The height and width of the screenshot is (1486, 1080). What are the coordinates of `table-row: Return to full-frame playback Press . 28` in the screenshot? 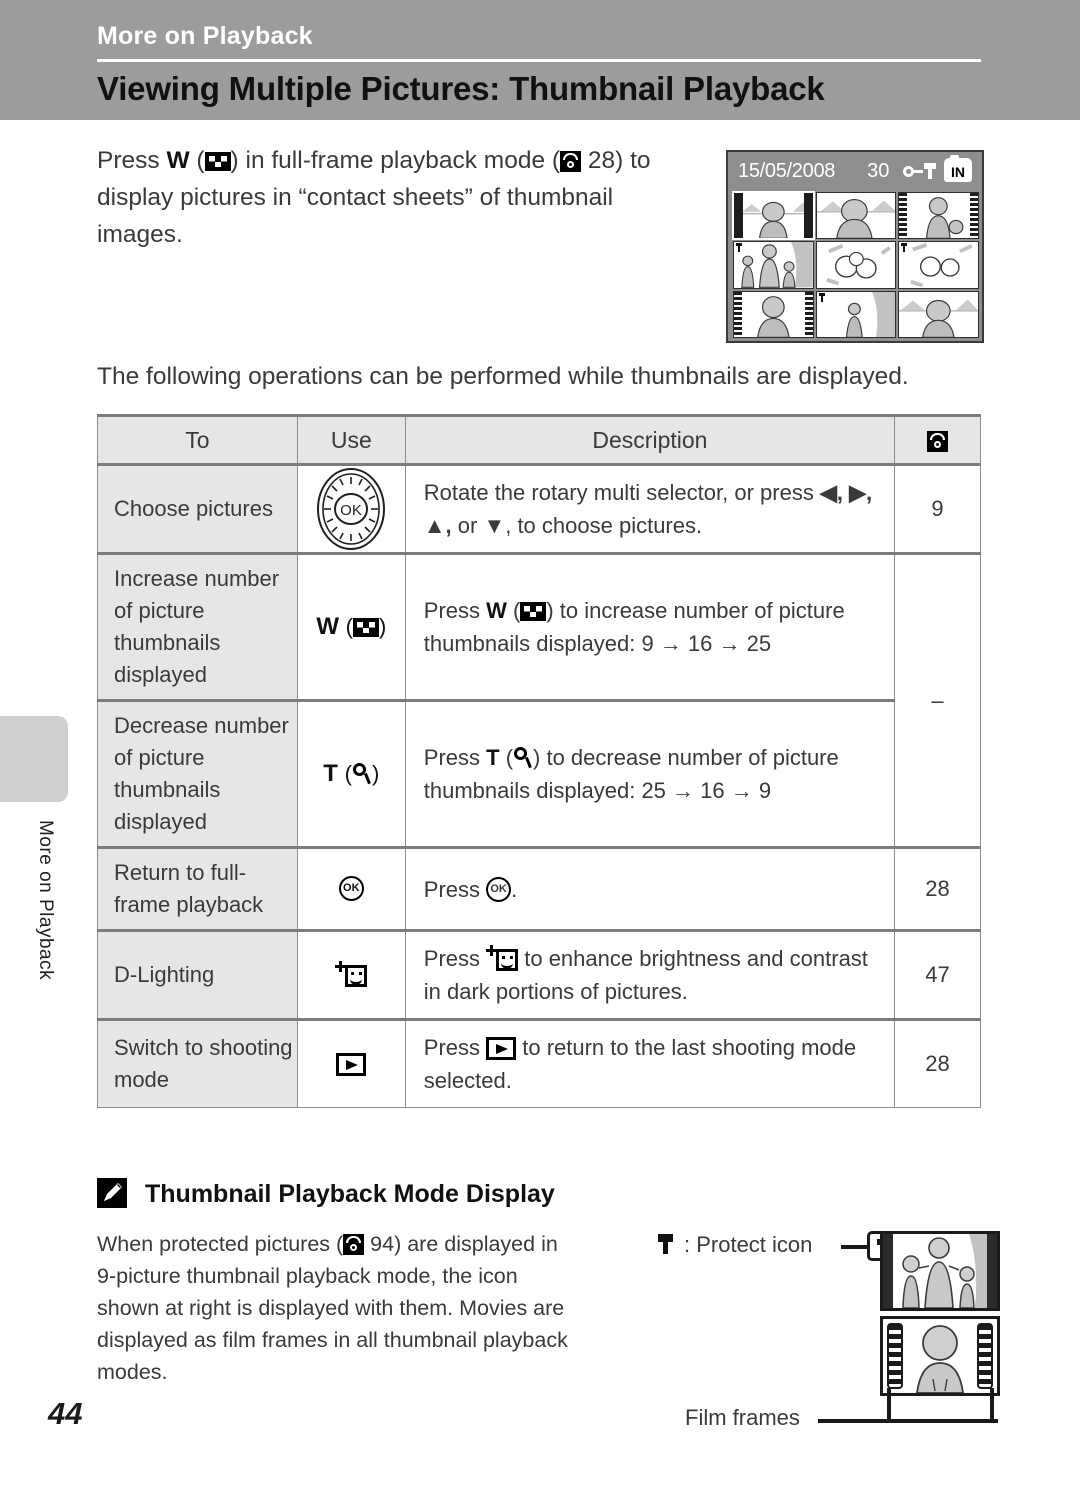 It's located at (539, 888).